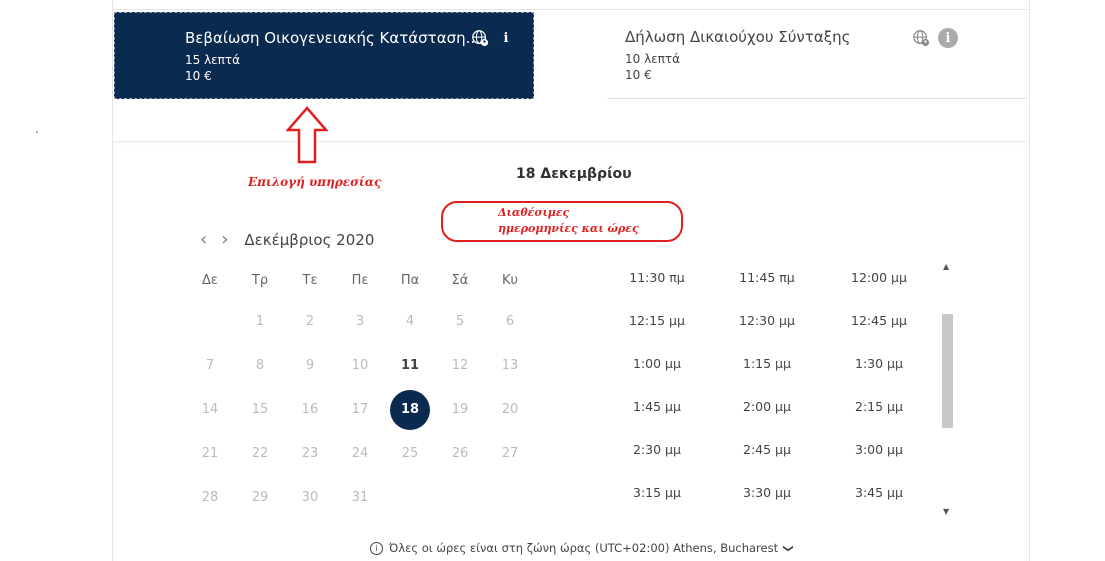 The height and width of the screenshot is (561, 1105). I want to click on time-slot-button: 12:00 μμ, so click(879, 277).